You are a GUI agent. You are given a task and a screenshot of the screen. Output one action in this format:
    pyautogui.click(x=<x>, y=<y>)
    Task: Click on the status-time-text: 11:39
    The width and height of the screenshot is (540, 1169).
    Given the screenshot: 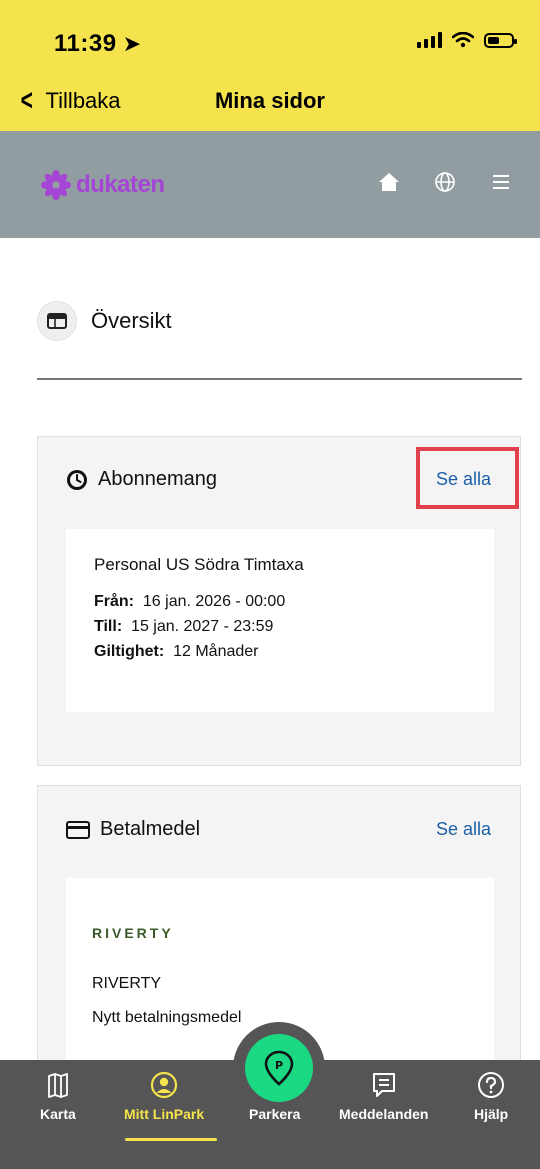 What is the action you would take?
    pyautogui.click(x=85, y=43)
    